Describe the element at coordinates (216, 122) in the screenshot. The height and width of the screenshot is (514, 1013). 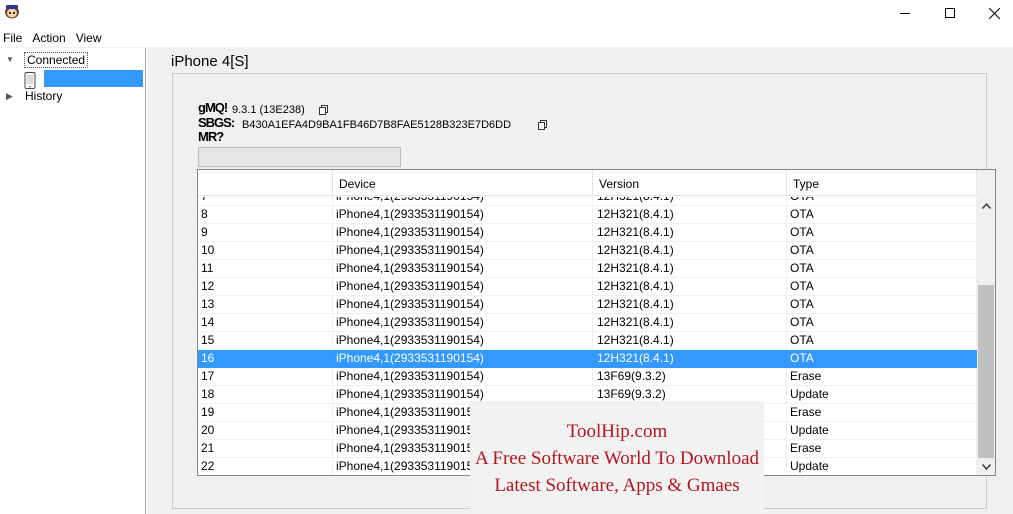
I see `info-key-hash: SBGS:` at that location.